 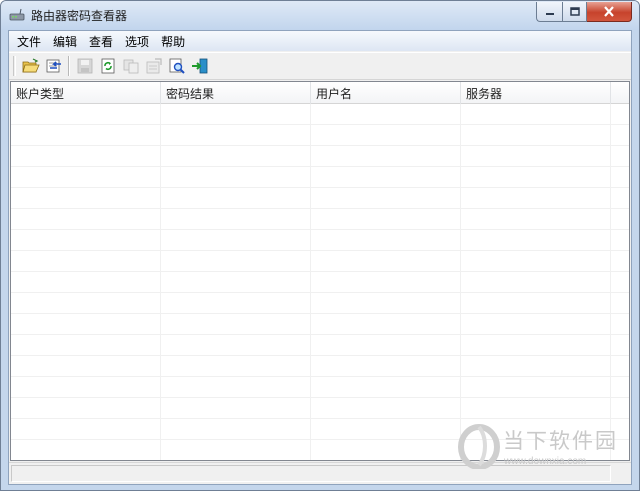 What do you see at coordinates (14, 66) in the screenshot?
I see `toolbar-grip` at bounding box center [14, 66].